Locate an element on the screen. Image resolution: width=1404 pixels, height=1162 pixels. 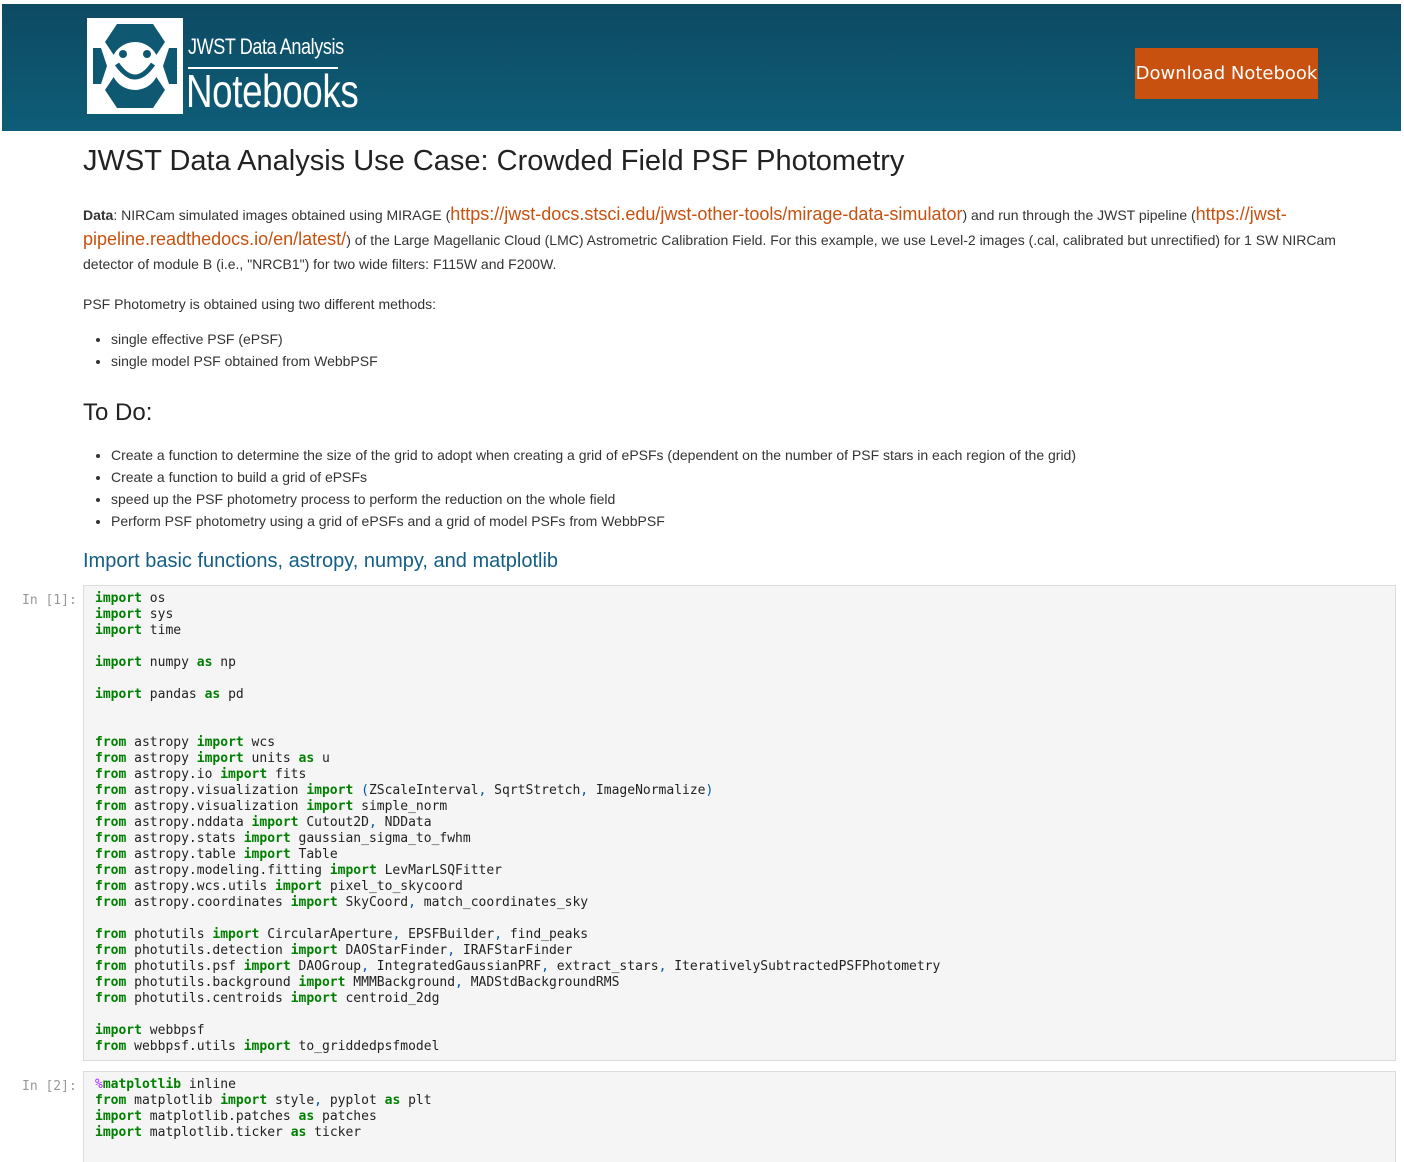
jwst-logo-icon is located at coordinates (135, 66).